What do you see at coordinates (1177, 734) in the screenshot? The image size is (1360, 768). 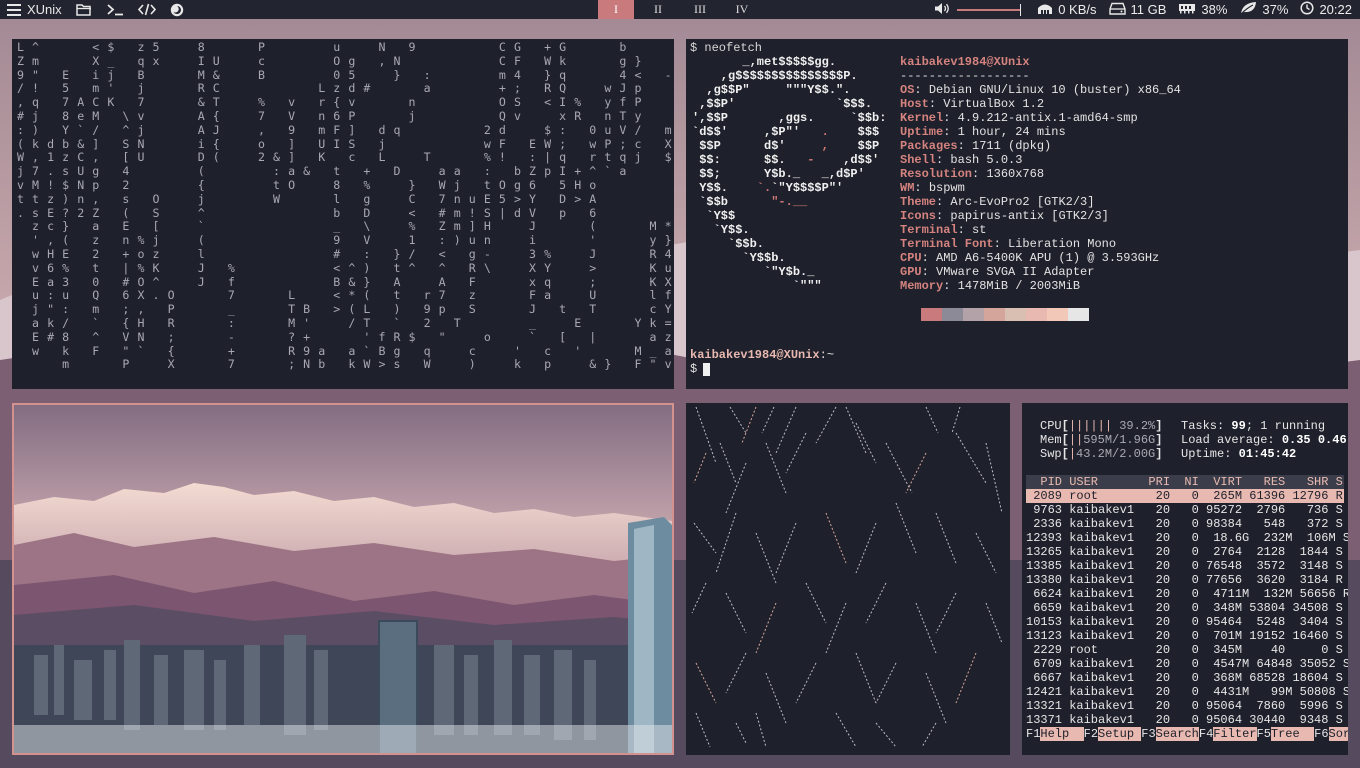 I see `function-key-label: Search` at bounding box center [1177, 734].